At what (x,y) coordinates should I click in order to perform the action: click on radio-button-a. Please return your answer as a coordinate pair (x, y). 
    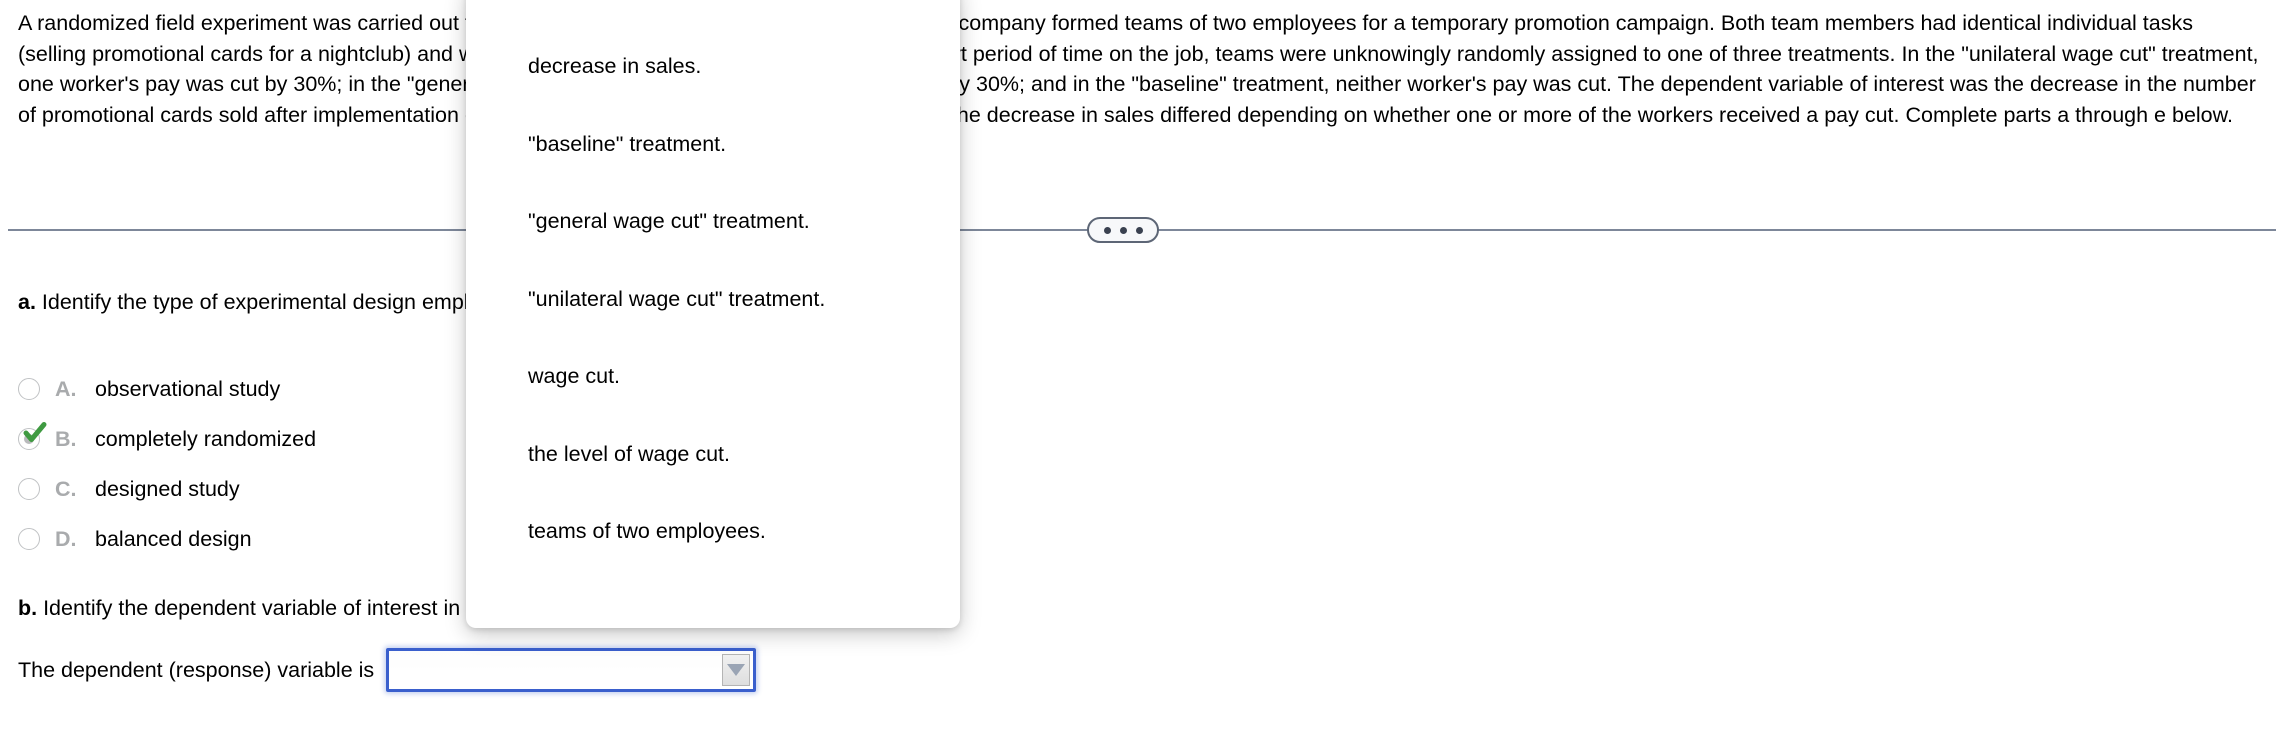
    Looking at the image, I should click on (29, 389).